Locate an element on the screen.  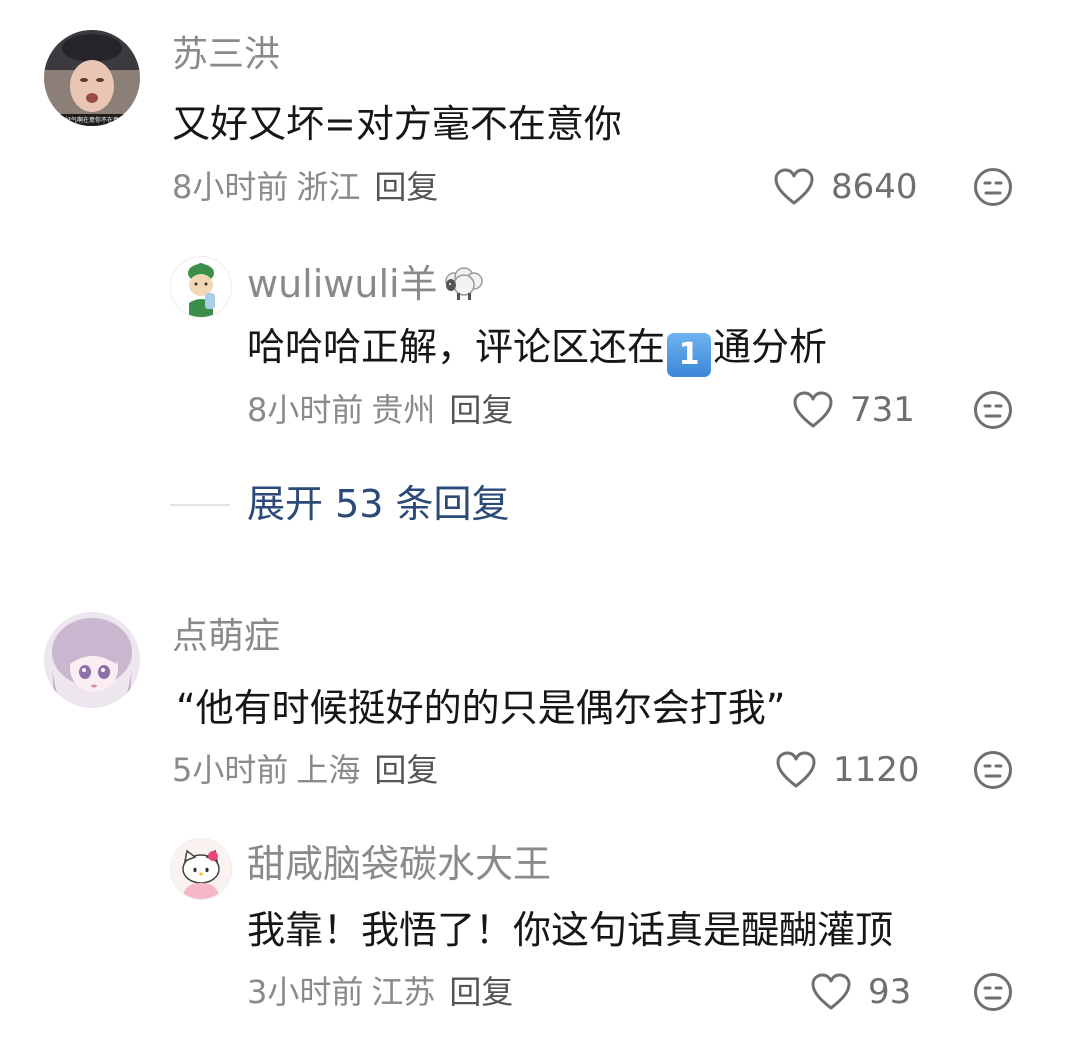
like-button: 731 is located at coordinates (853, 410).